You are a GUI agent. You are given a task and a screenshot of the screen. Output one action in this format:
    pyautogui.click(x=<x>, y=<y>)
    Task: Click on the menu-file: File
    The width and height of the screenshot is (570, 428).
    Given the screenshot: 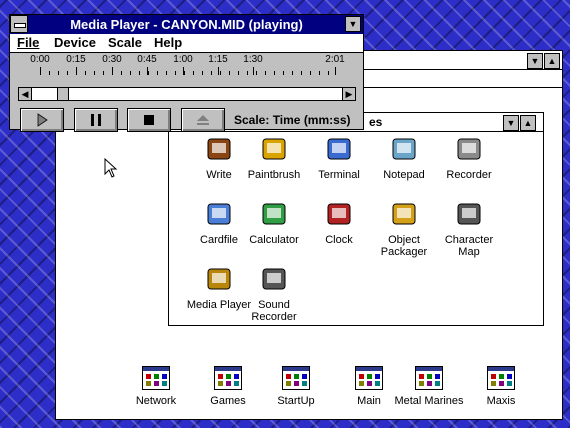 What is the action you would take?
    pyautogui.click(x=28, y=42)
    